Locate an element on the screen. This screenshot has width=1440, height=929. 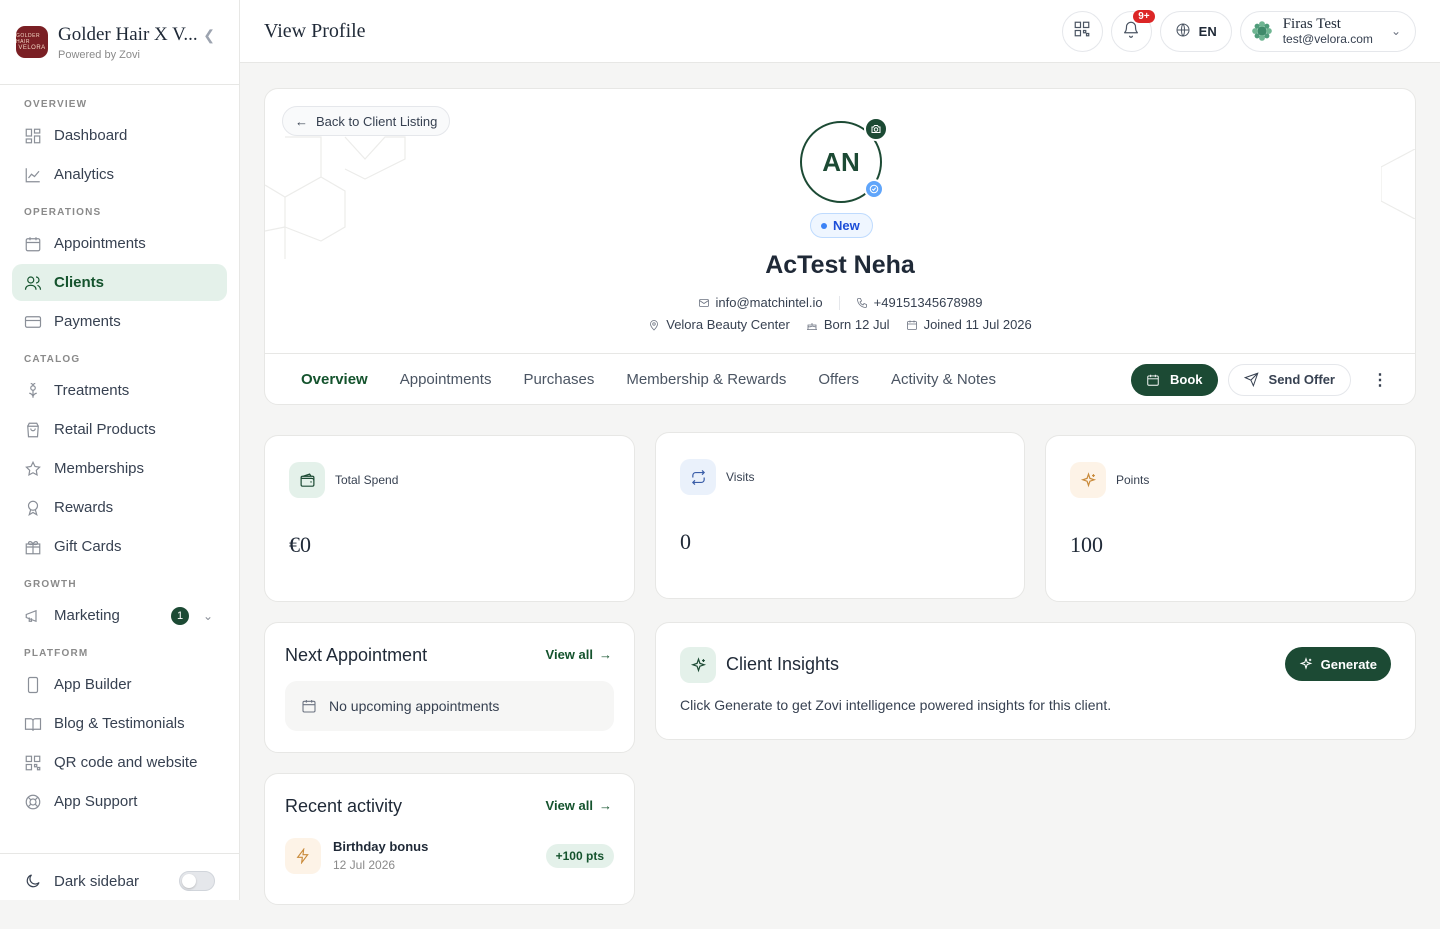
tab-purchases: Purchases is located at coordinates (558, 379).